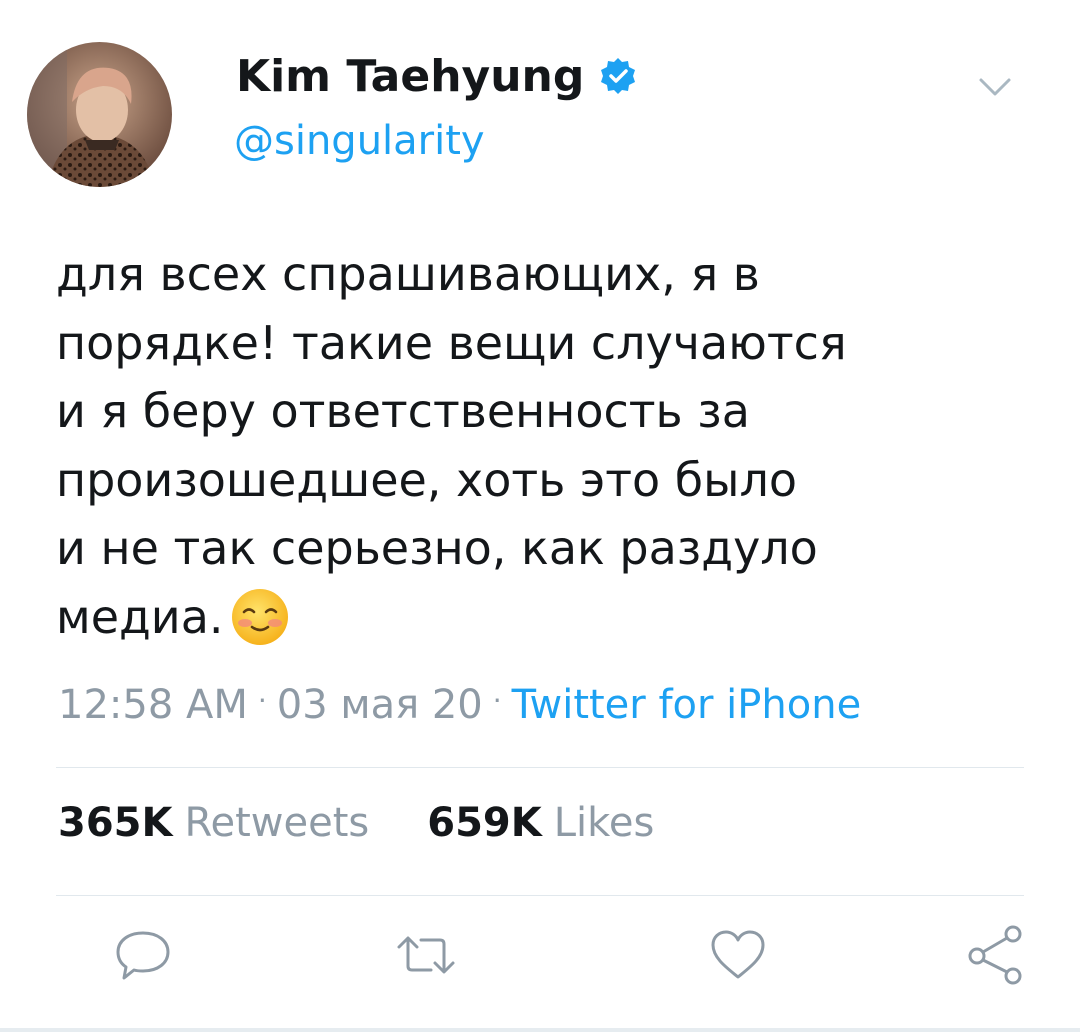 The image size is (1080, 1032). What do you see at coordinates (540, 1030) in the screenshot?
I see `bottom-border` at bounding box center [540, 1030].